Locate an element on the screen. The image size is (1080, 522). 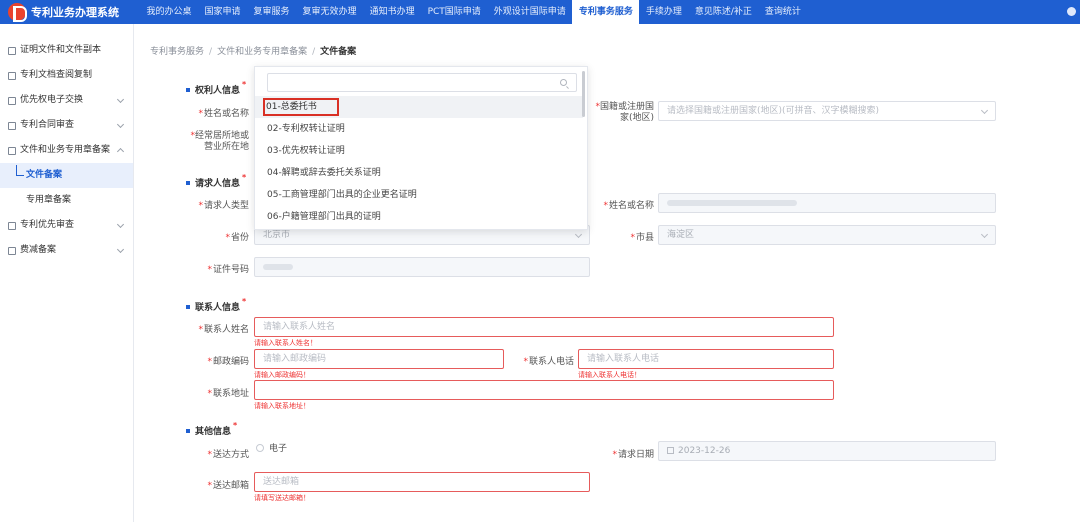
sidebar-item-label: 优先权电子交换 is located at coordinates (52, 100).